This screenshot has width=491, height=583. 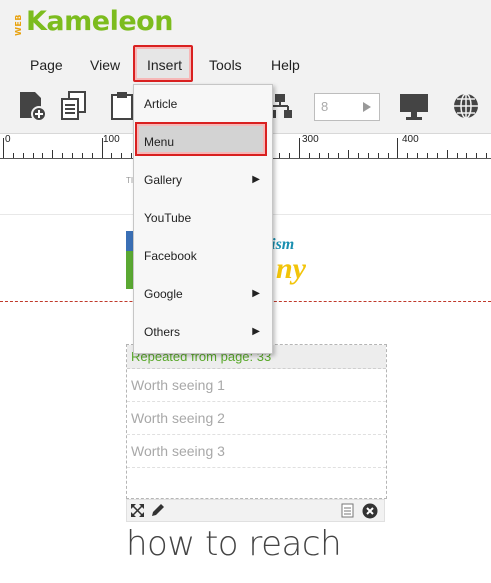 What do you see at coordinates (466, 106) in the screenshot?
I see `globe-icon` at bounding box center [466, 106].